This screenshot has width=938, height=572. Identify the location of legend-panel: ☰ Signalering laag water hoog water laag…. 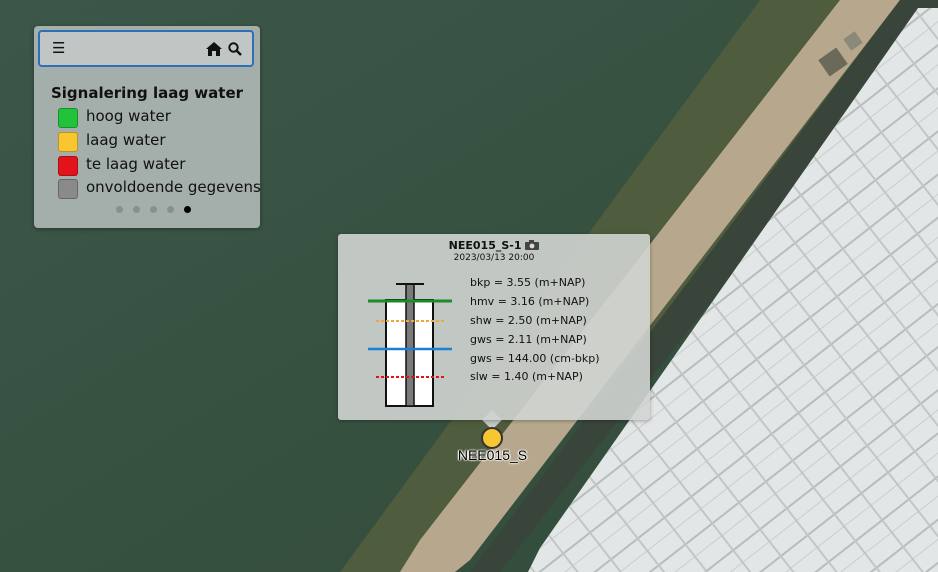
(147, 127).